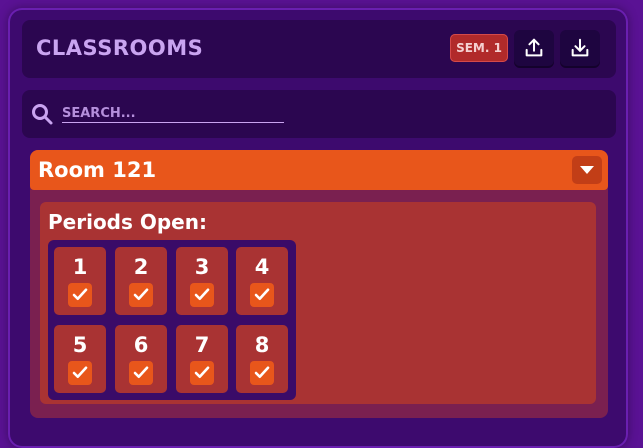  I want to click on period-number: 6, so click(141, 345).